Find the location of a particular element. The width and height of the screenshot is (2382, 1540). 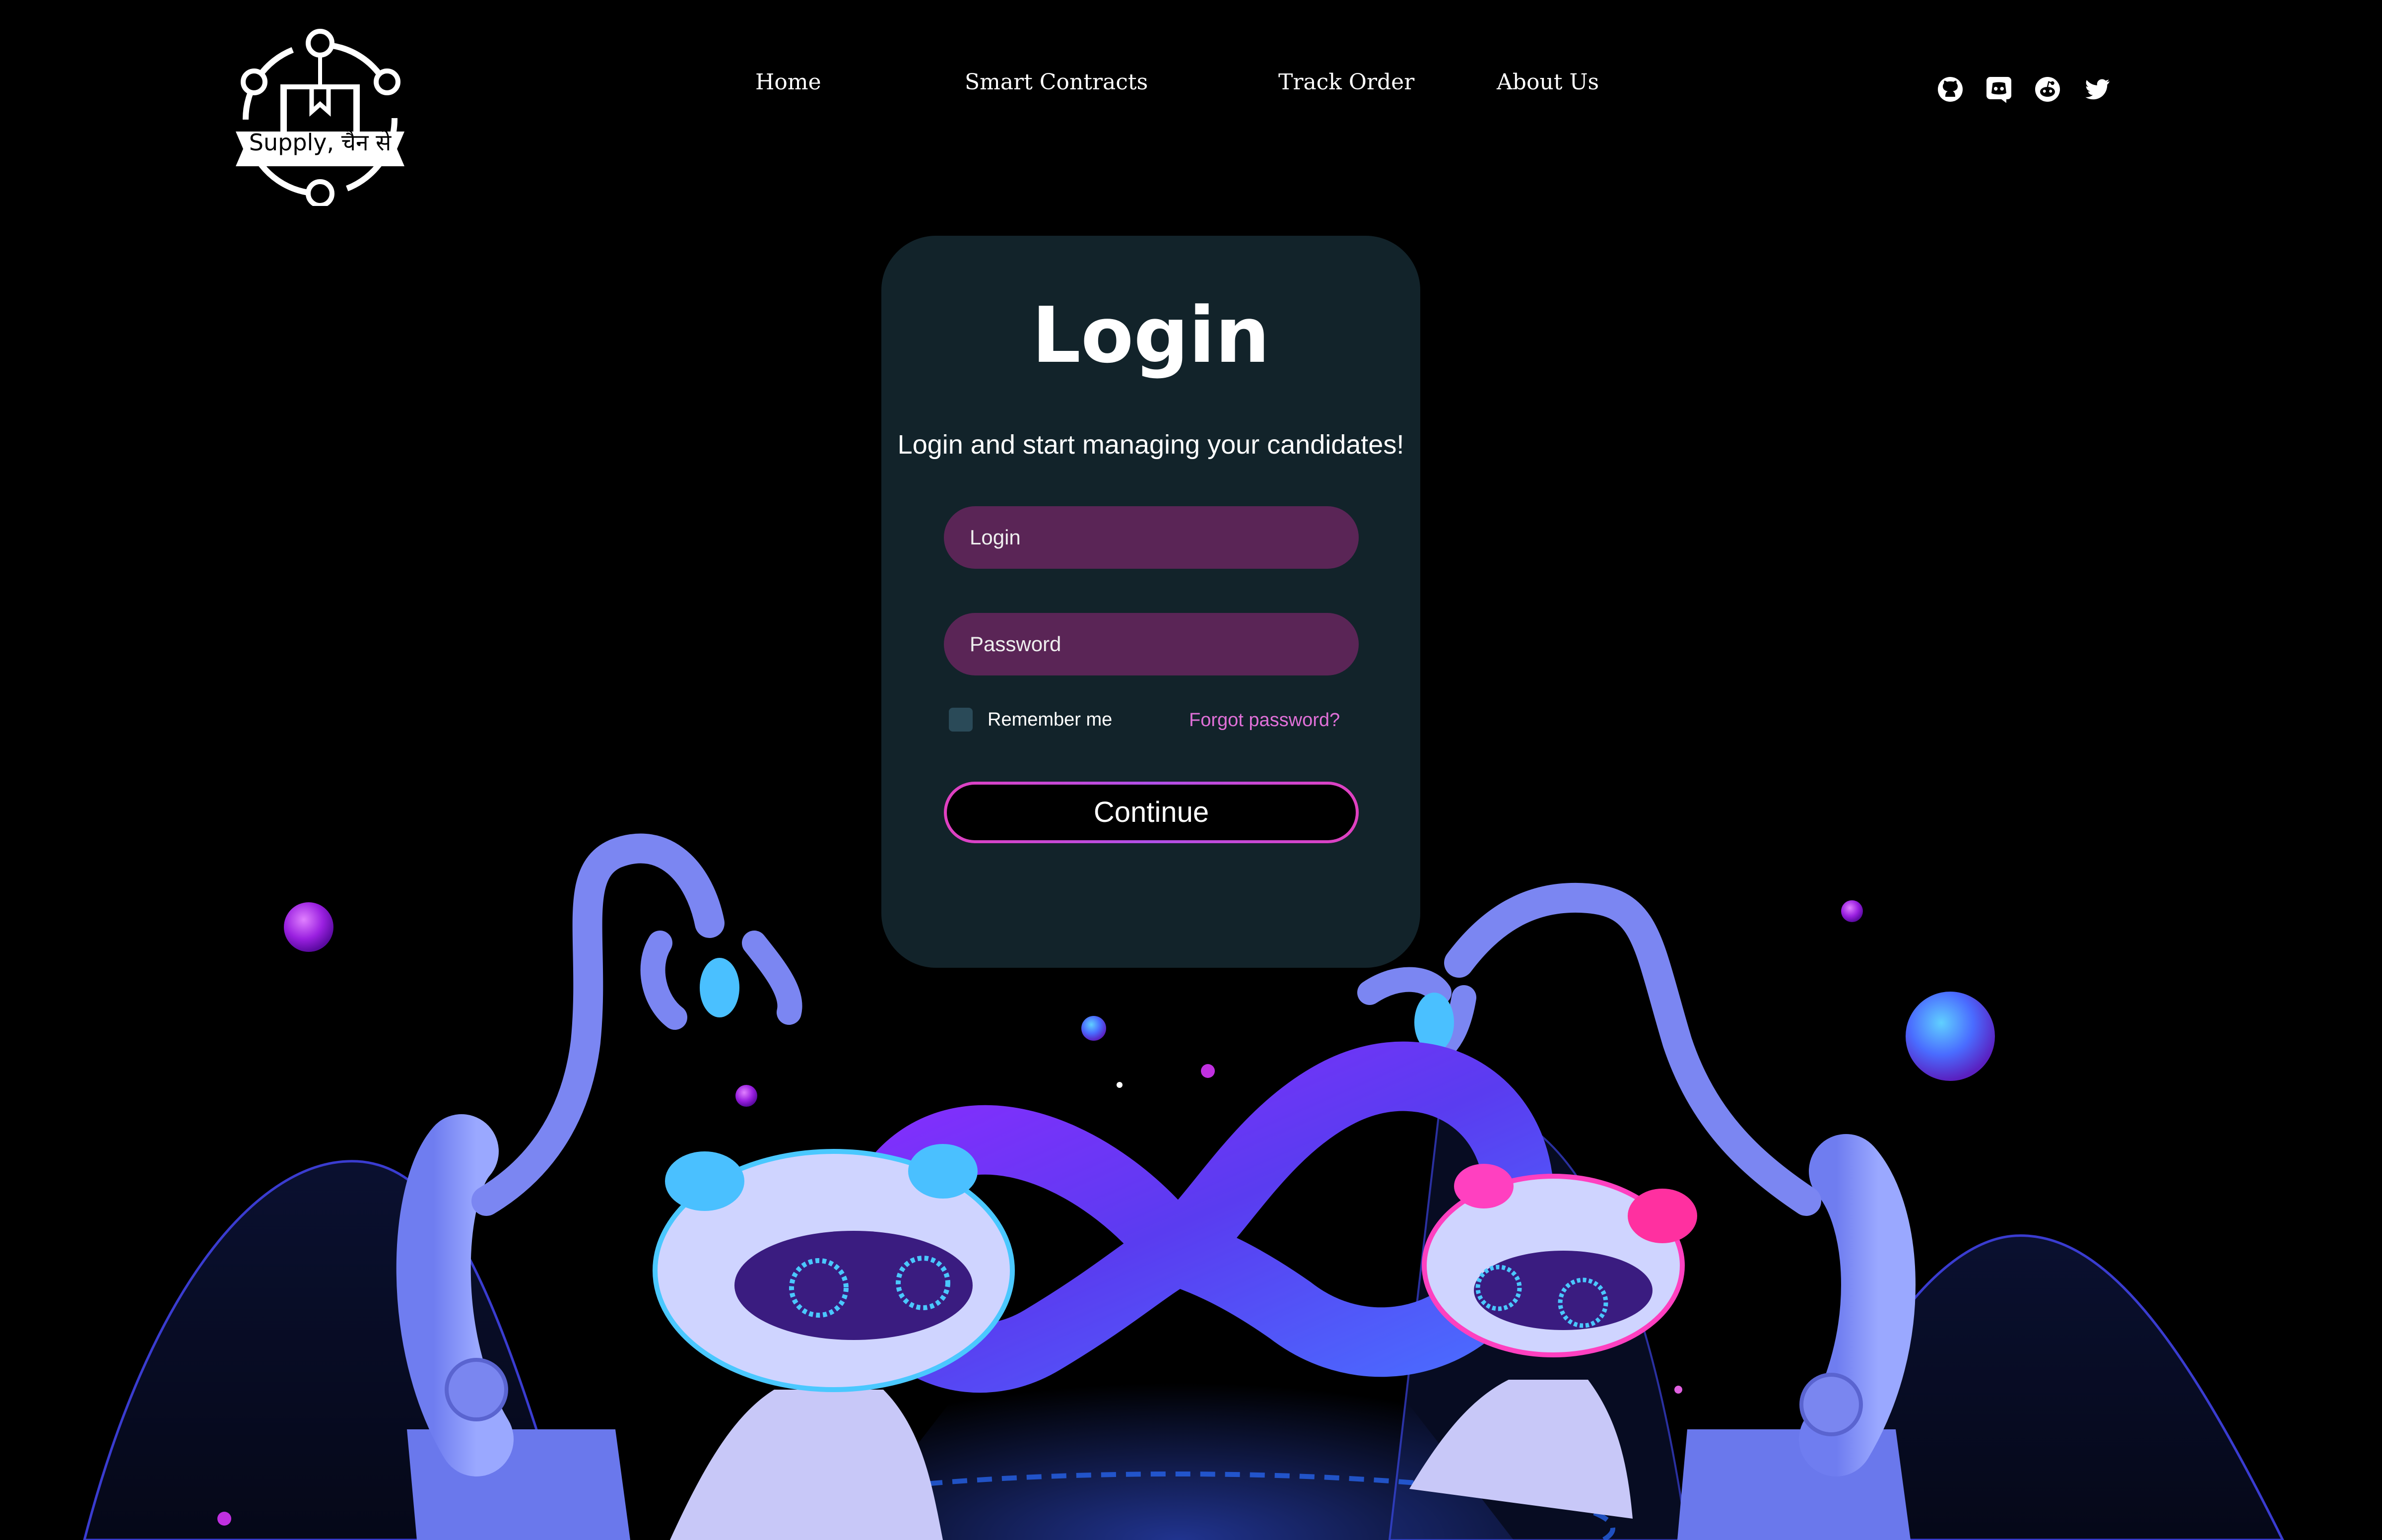

forgot-password-link: Forgot password? is located at coordinates (1265, 720).